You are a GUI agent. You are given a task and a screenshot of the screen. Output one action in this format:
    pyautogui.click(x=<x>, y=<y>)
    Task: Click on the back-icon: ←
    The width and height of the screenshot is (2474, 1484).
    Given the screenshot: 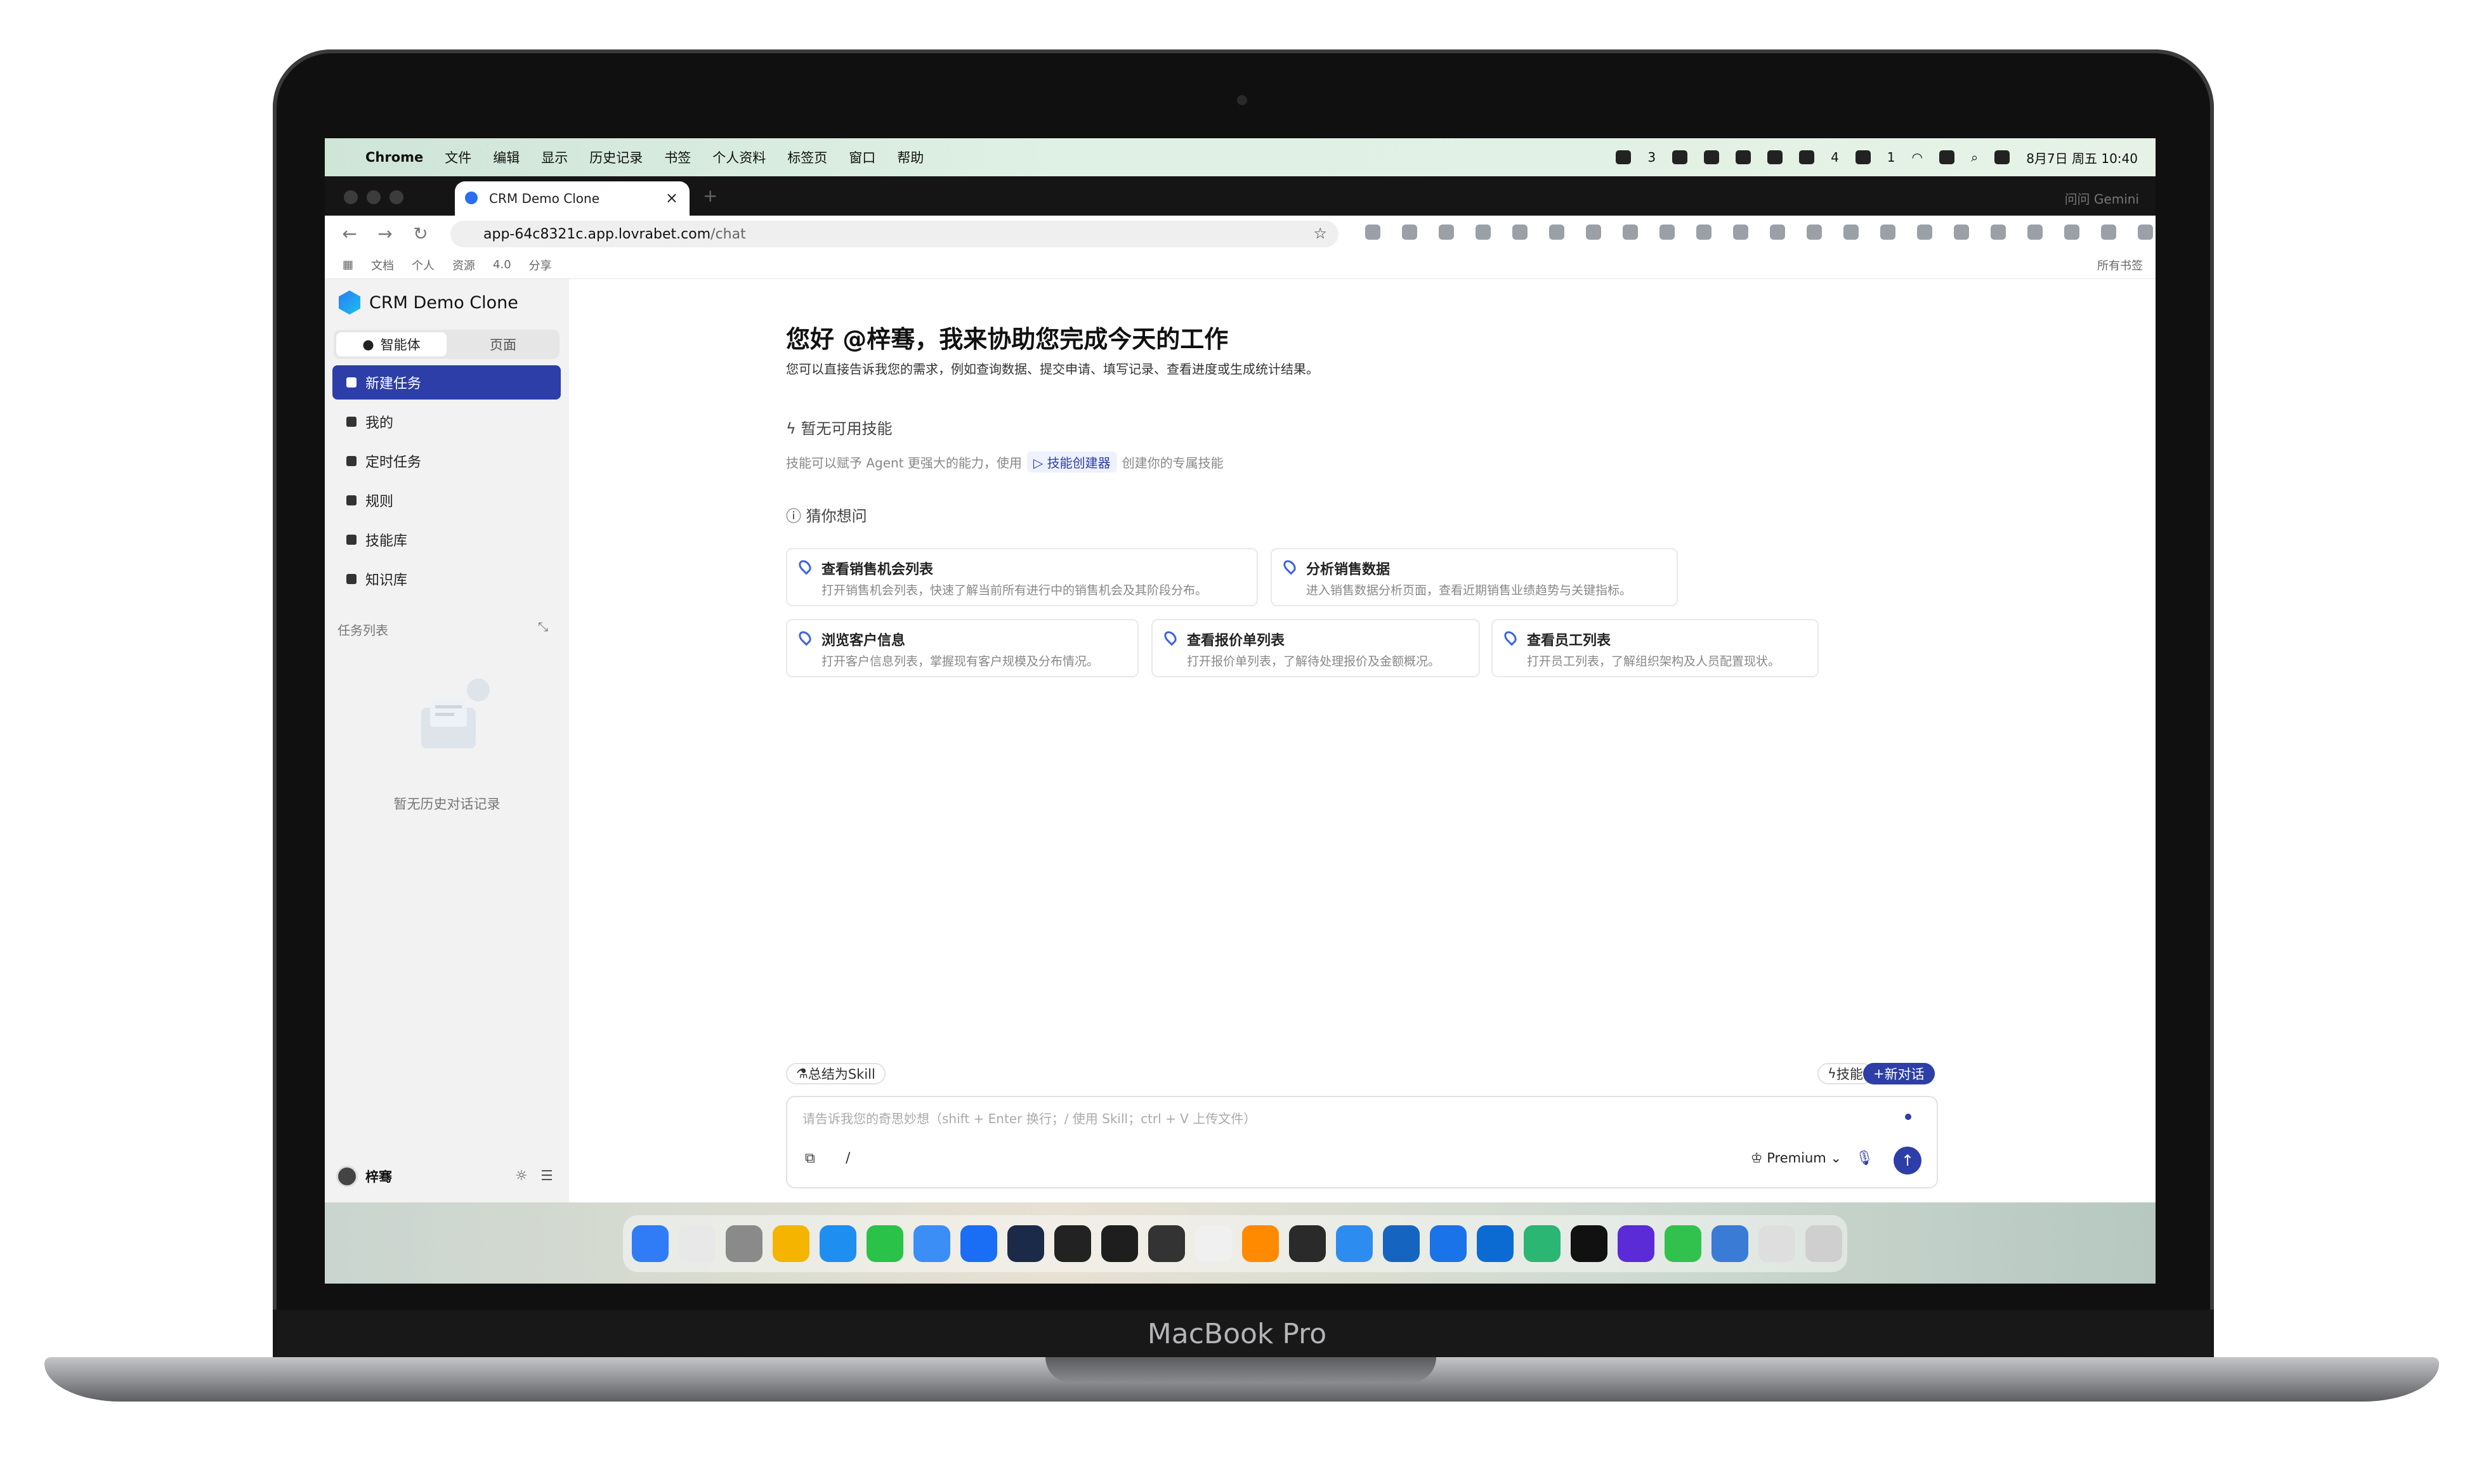 What is the action you would take?
    pyautogui.click(x=349, y=233)
    